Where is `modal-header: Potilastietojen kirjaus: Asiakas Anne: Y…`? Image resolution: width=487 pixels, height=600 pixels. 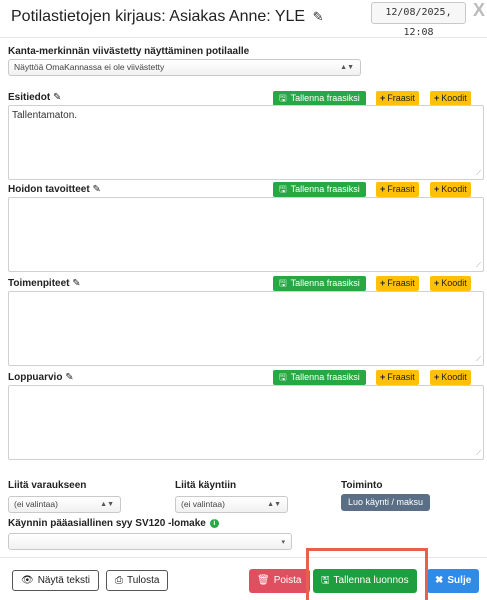
modal-header: Potilastietojen kirjaus: Asiakas Anne: Y… is located at coordinates (243, 19).